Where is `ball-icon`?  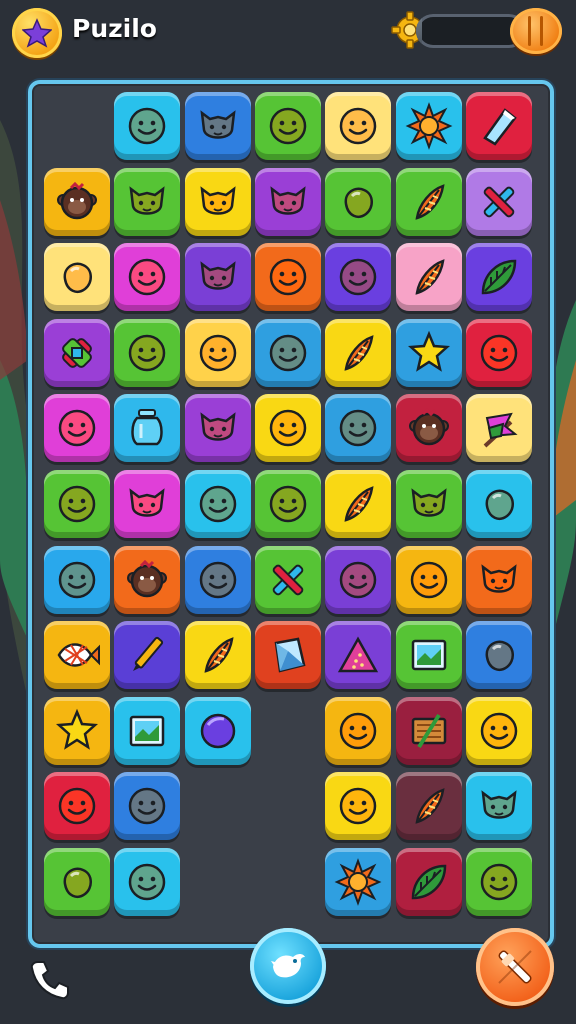 ball-icon is located at coordinates (217, 731).